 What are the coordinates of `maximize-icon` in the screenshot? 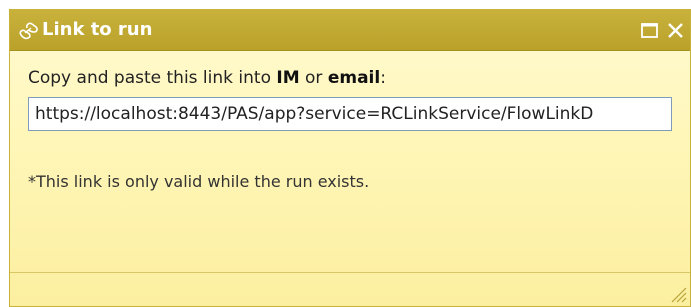 It's located at (650, 30).